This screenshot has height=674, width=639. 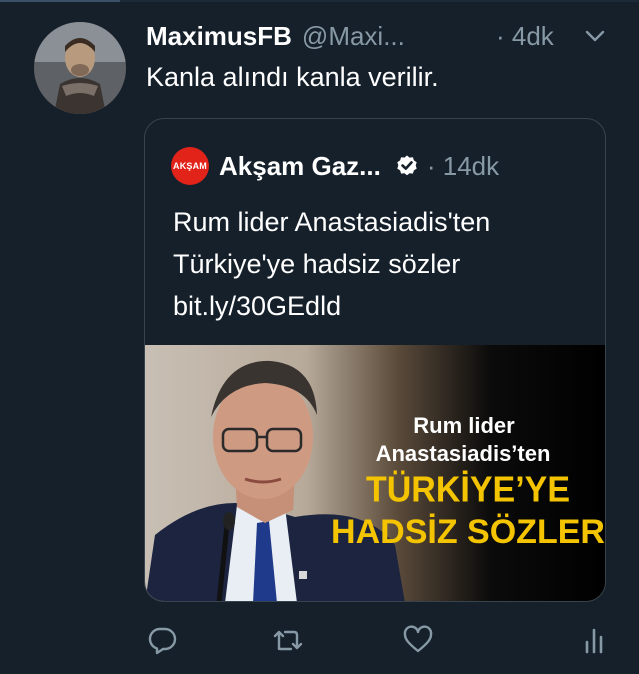 What do you see at coordinates (468, 532) in the screenshot?
I see `image-headline-line: HADSİZ SÖZLER` at bounding box center [468, 532].